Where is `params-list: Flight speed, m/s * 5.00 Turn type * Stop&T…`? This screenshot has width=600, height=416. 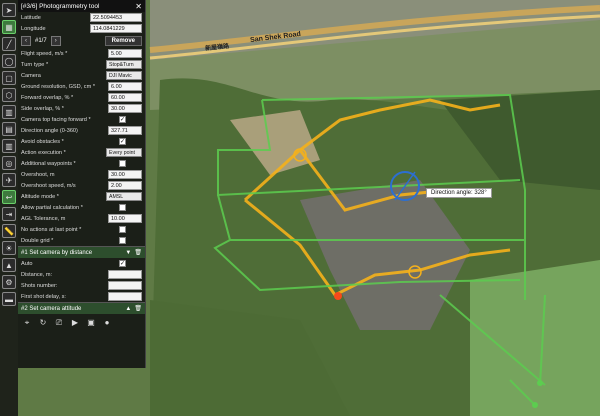
params-list: Flight speed, m/s * 5.00 Turn type * Stop&T… is located at coordinates (81, 147).